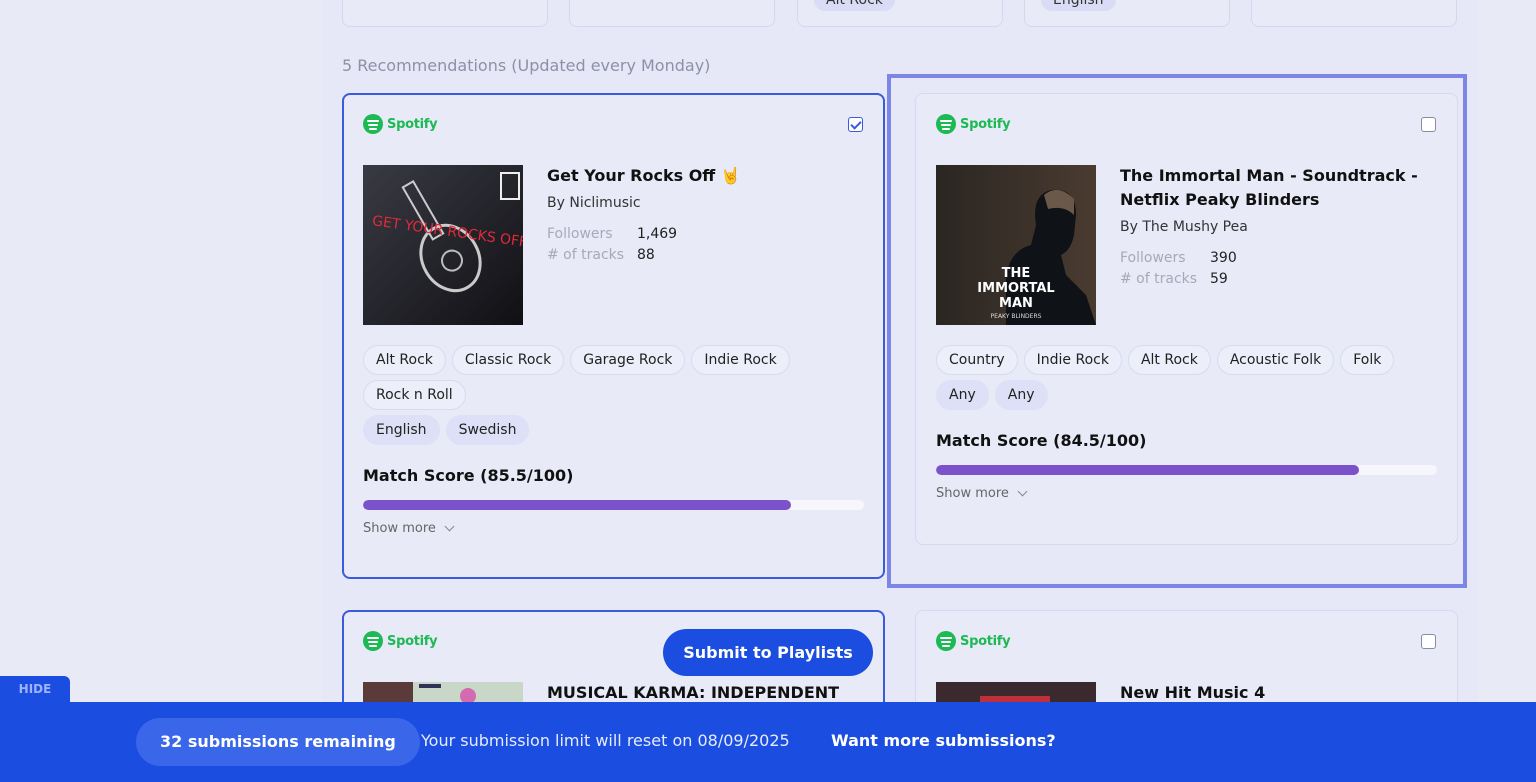 The width and height of the screenshot is (1536, 782). What do you see at coordinates (1367, 360) in the screenshot?
I see `genre-tag: Folk` at bounding box center [1367, 360].